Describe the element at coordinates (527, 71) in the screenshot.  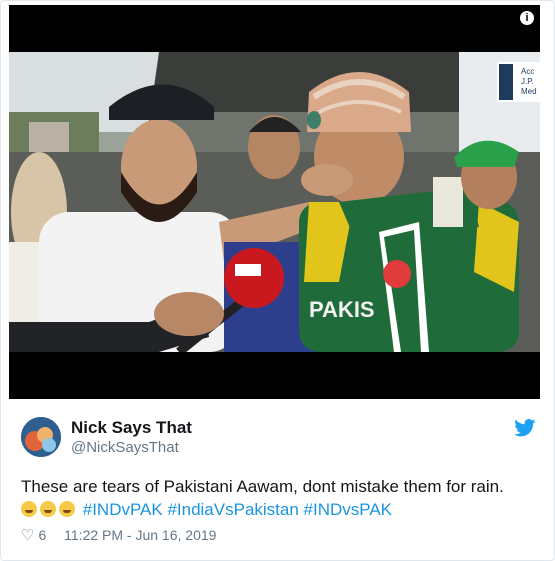
I see `sign-text-1: Acc` at that location.